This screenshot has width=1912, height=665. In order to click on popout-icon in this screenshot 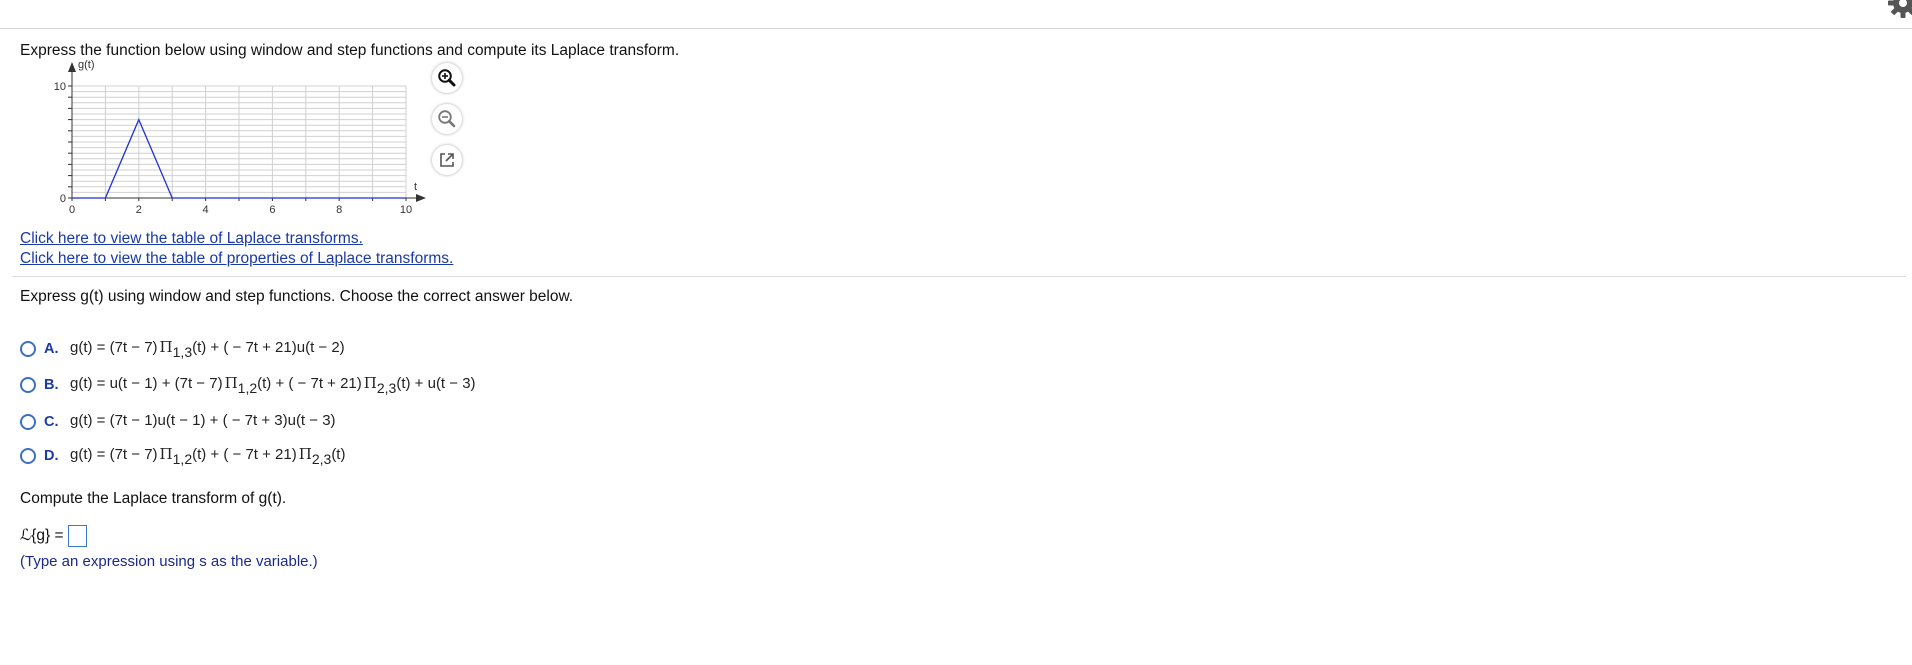, I will do `click(447, 160)`.